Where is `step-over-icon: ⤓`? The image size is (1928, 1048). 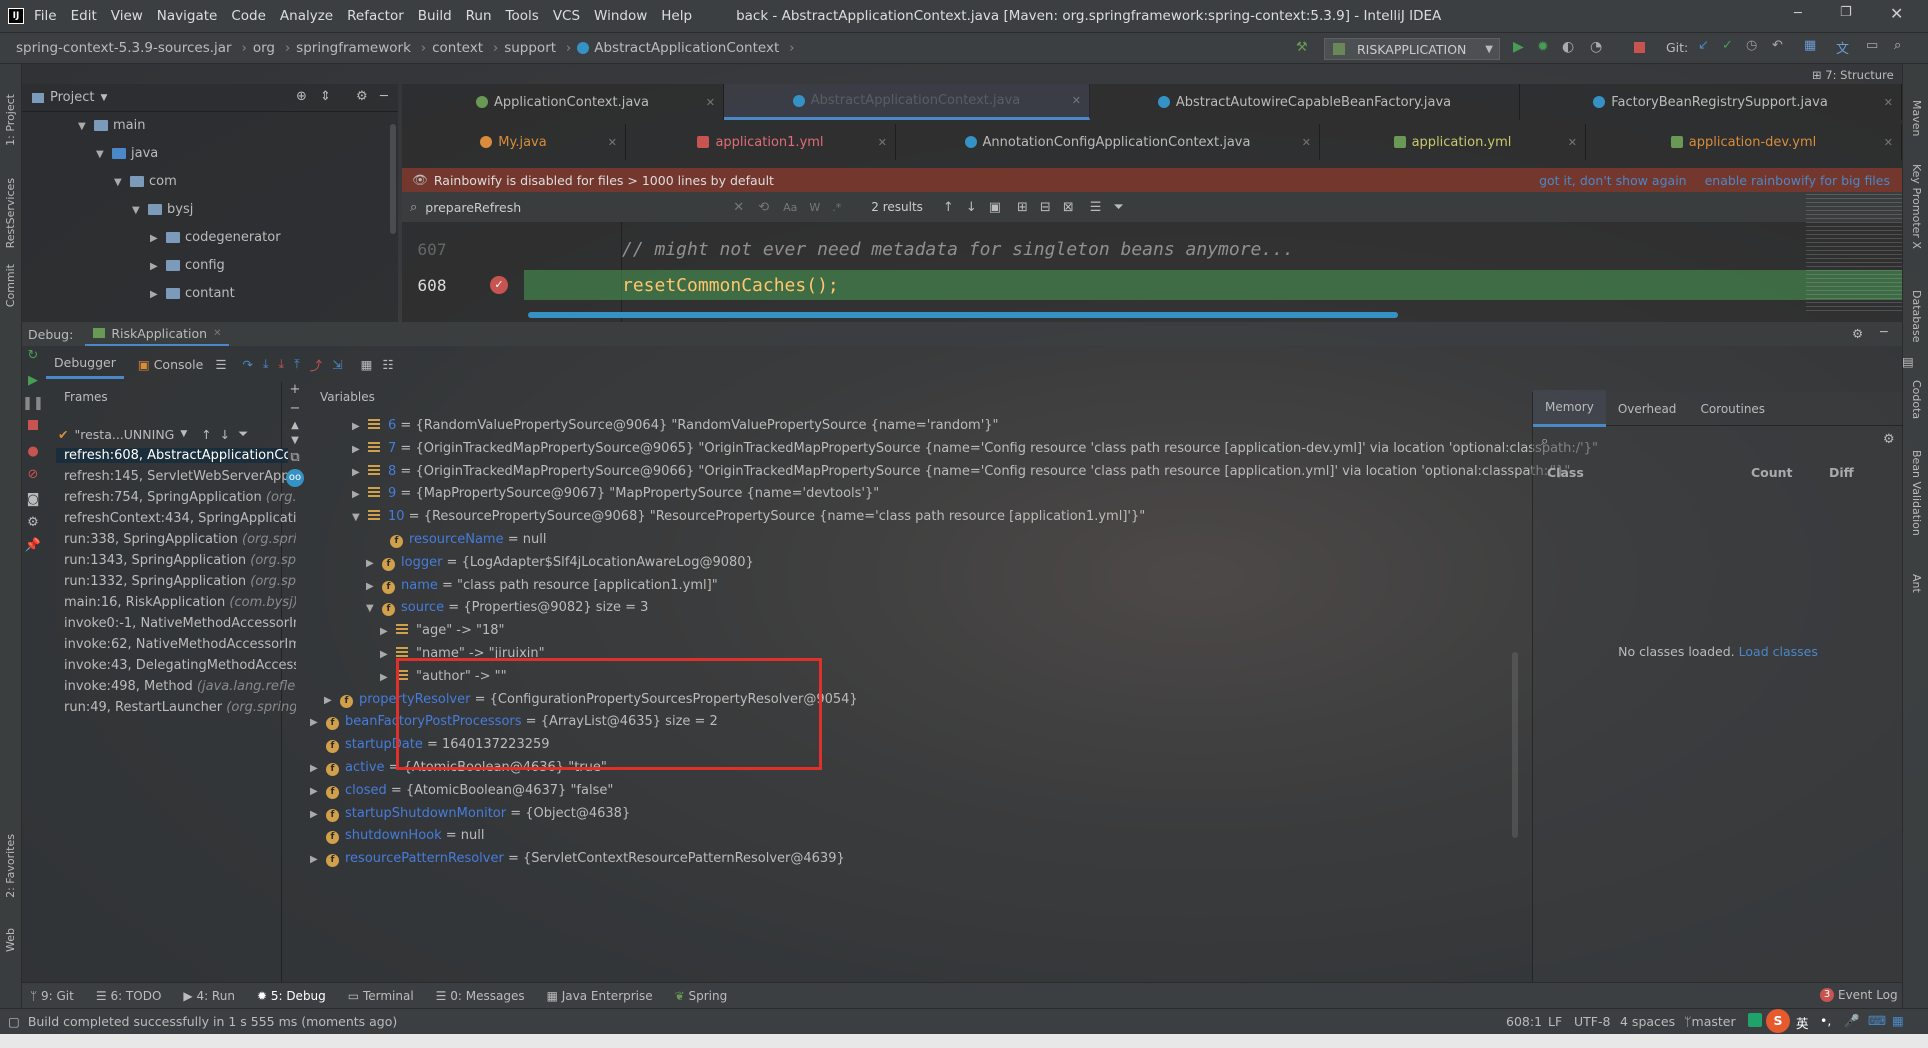
step-over-icon: ⤓ is located at coordinates (266, 364).